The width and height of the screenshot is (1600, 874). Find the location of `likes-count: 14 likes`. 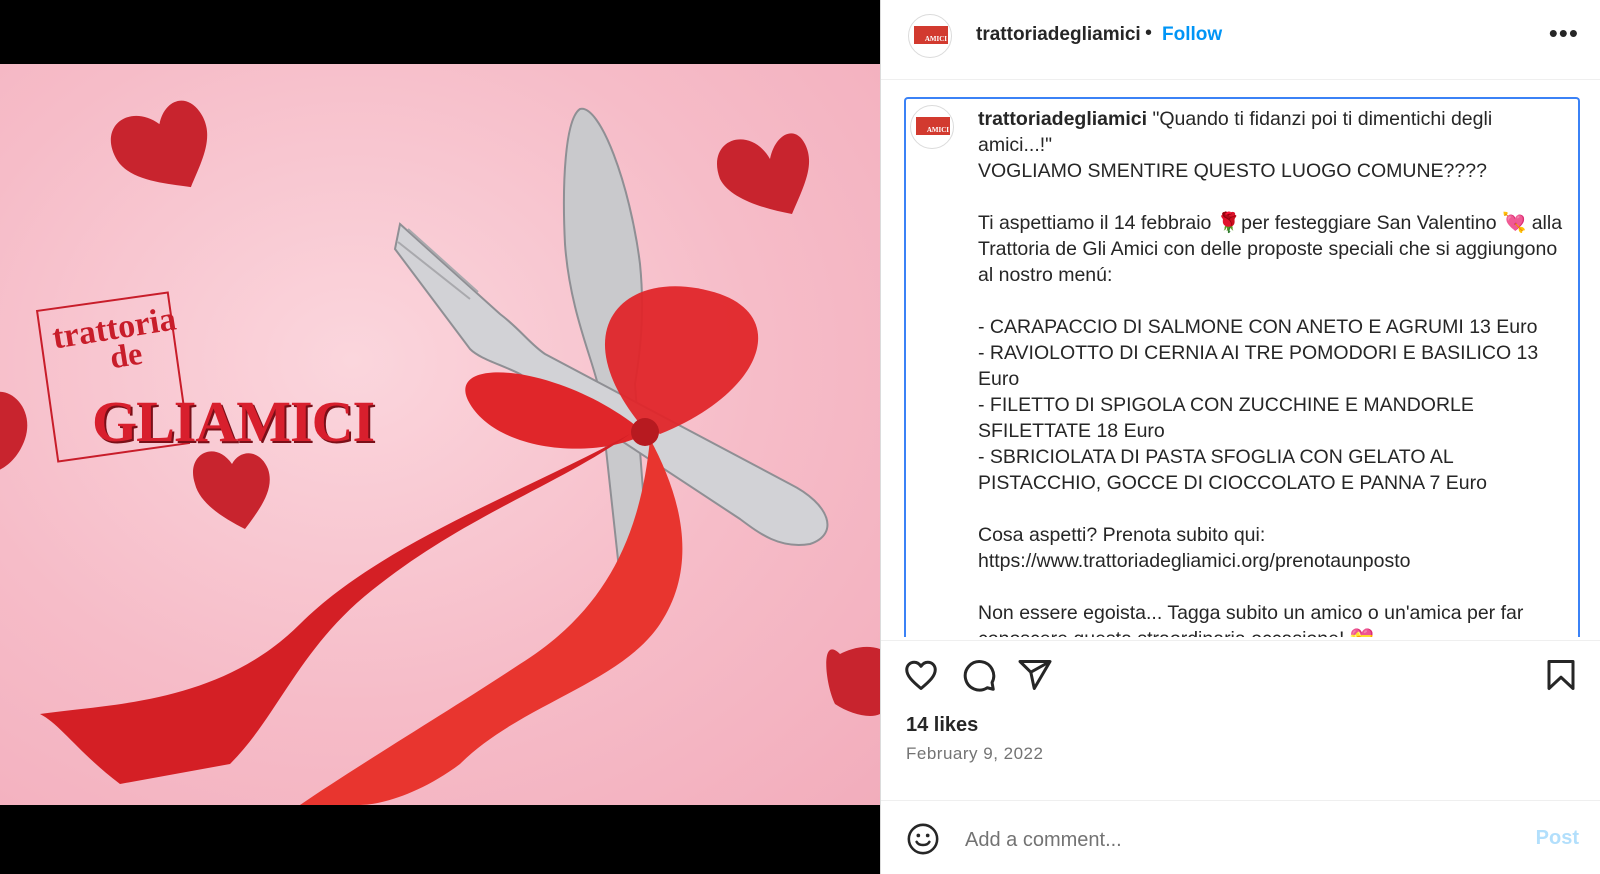

likes-count: 14 likes is located at coordinates (942, 725).